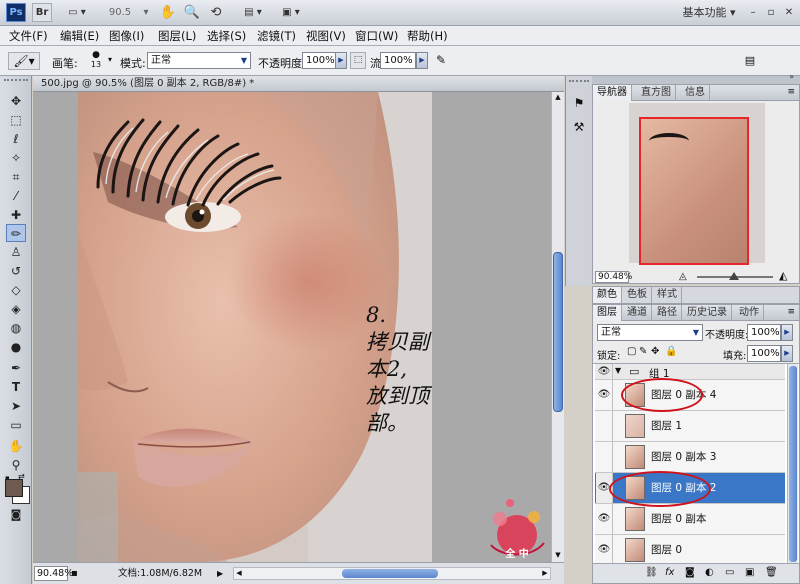 This screenshot has height=584, width=800. What do you see at coordinates (16, 252) in the screenshot?
I see `clone-stamp-tool-icon: ♙` at bounding box center [16, 252].